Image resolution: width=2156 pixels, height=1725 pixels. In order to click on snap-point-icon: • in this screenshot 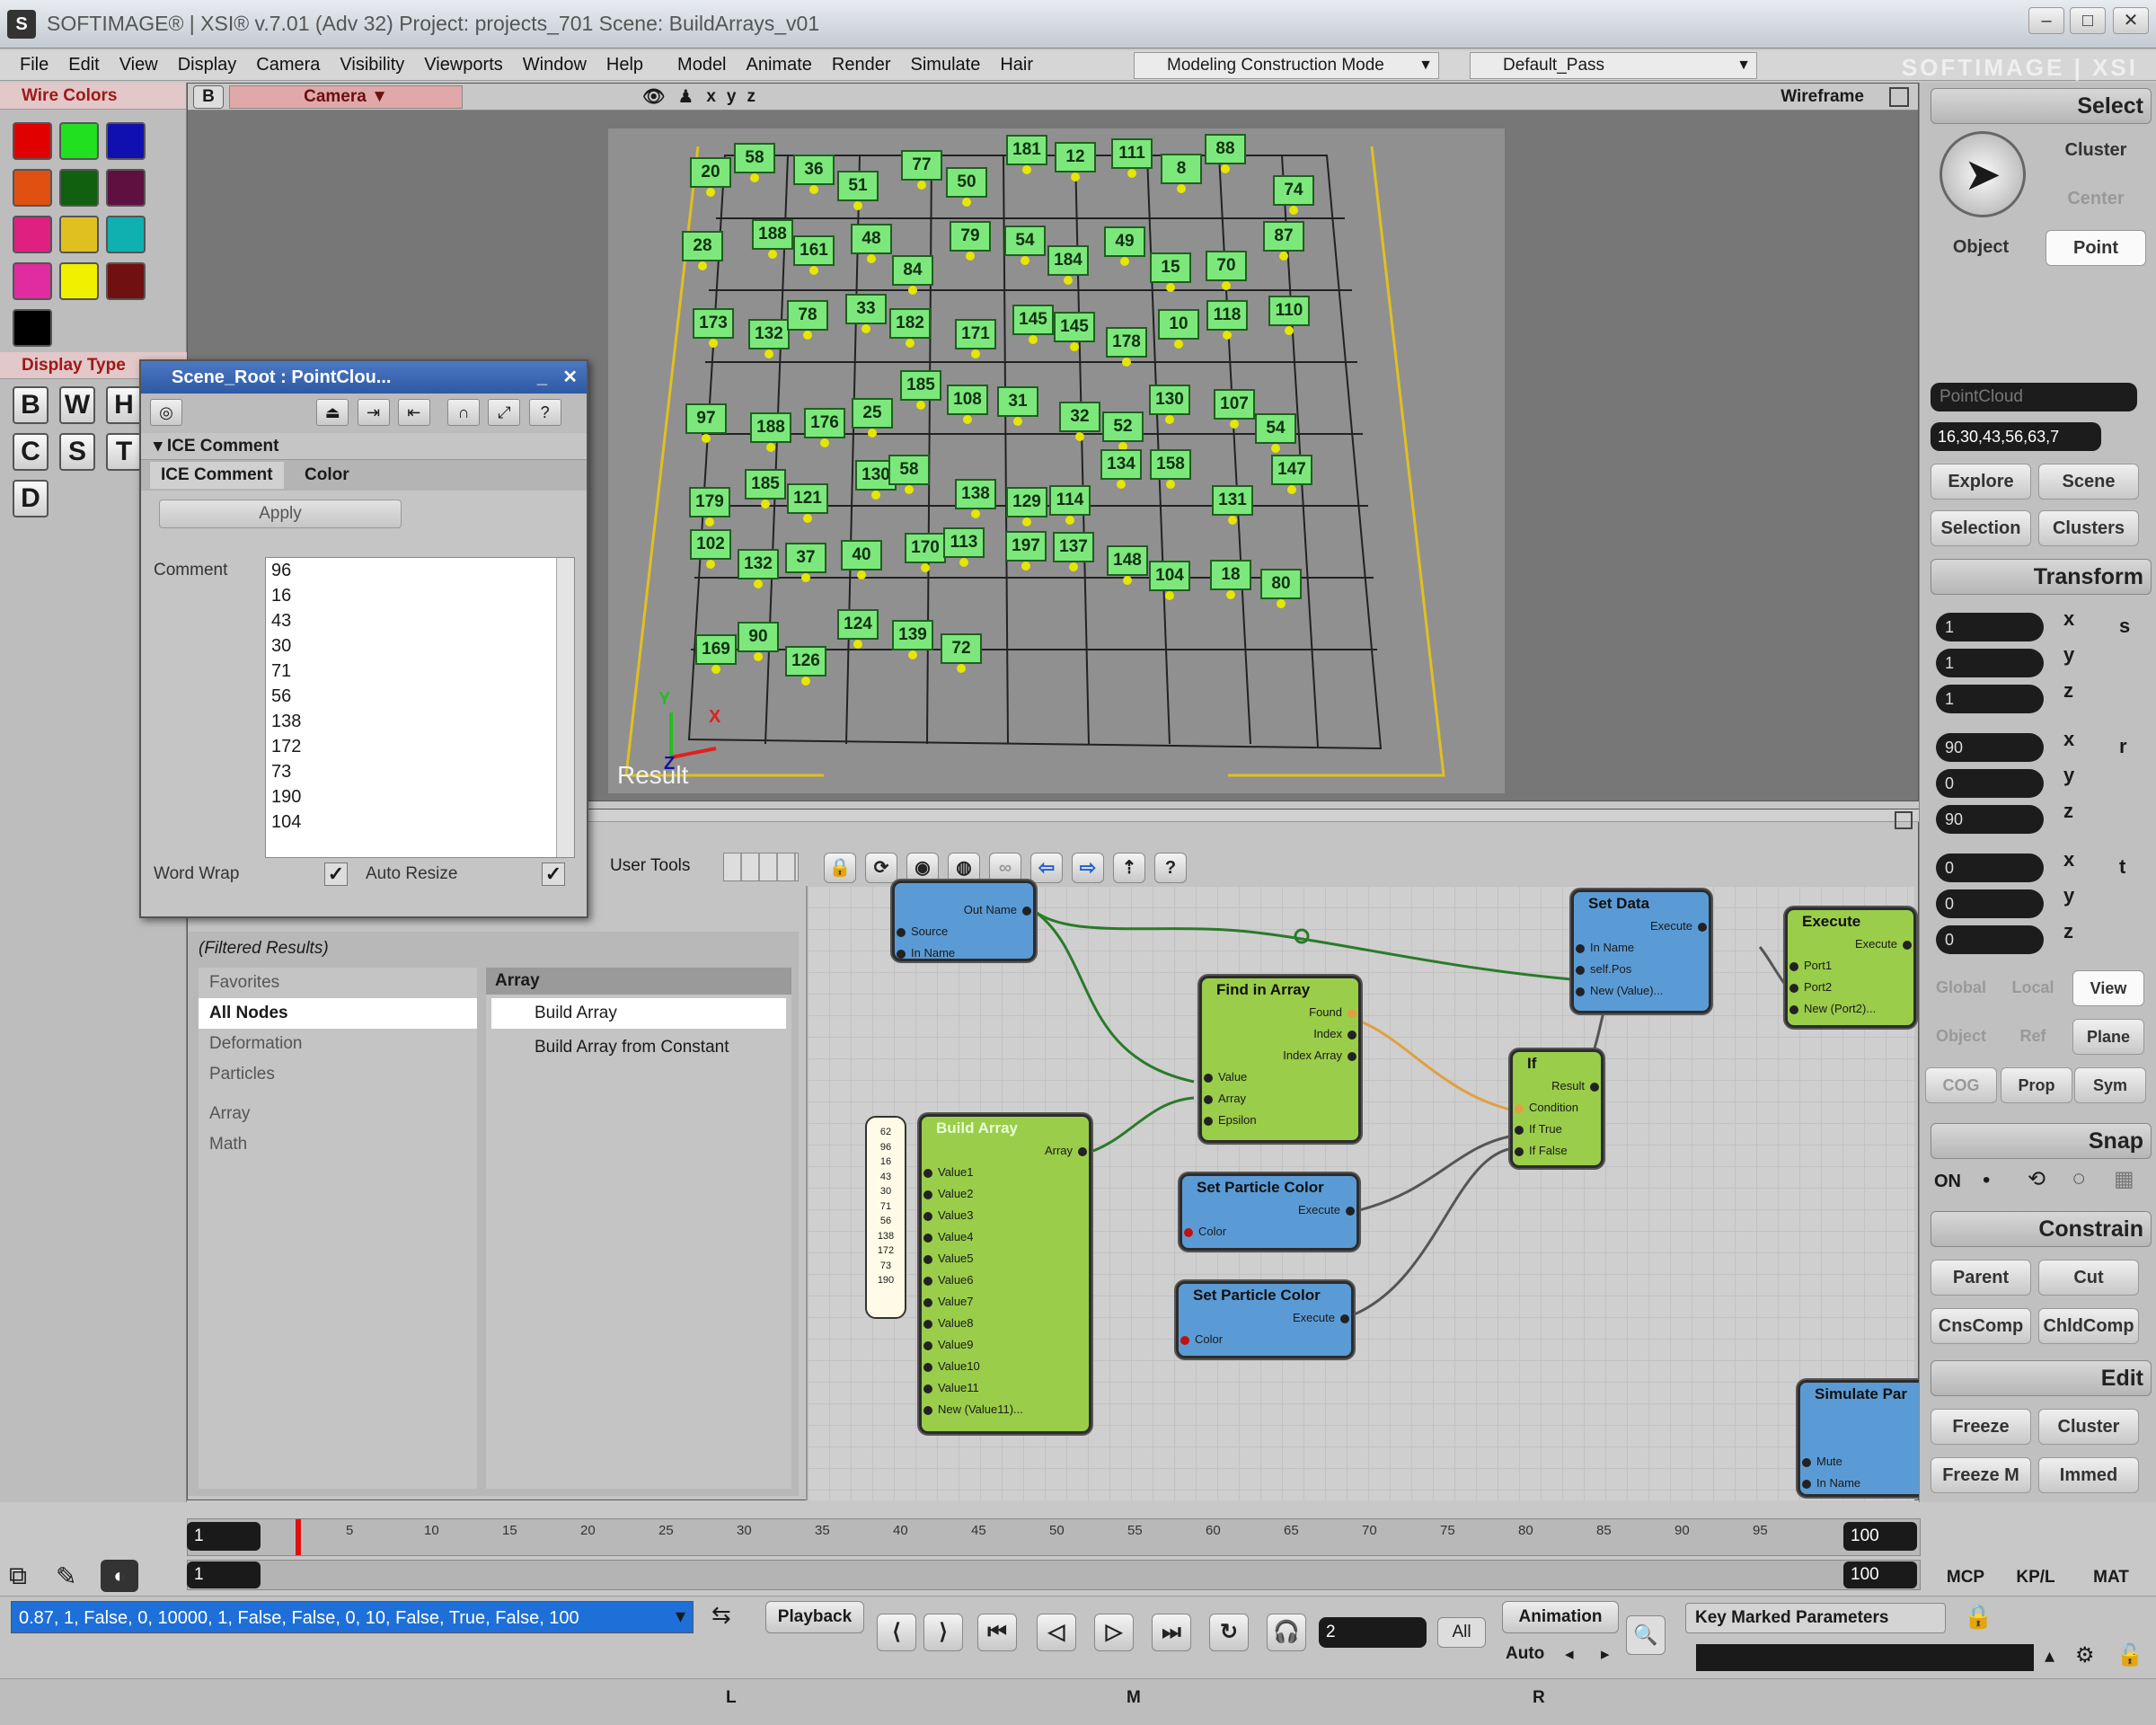, I will do `click(1986, 1180)`.